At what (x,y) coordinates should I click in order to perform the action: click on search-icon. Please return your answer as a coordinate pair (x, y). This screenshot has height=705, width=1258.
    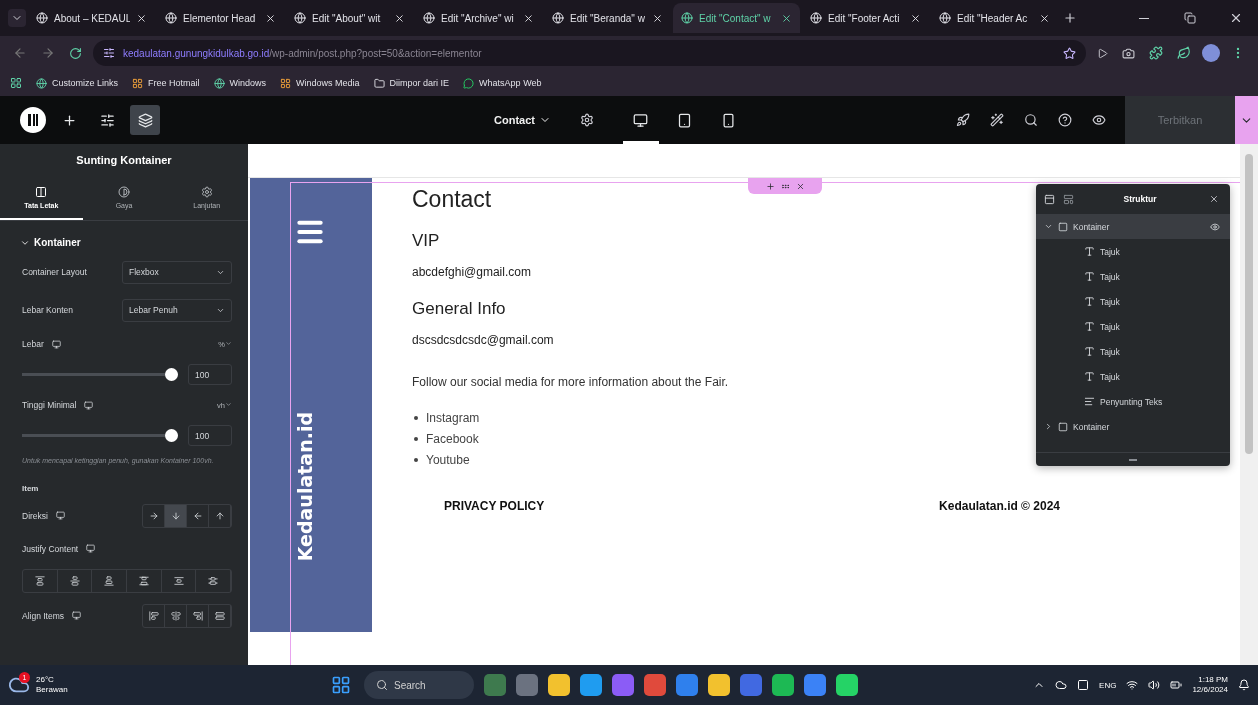
    Looking at the image, I should click on (1031, 120).